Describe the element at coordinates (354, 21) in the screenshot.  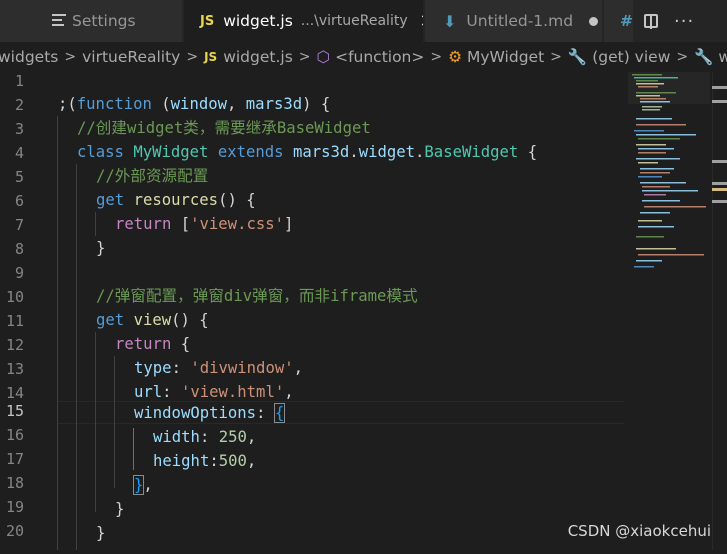
I see `tab-path: ...\virtueReality` at that location.